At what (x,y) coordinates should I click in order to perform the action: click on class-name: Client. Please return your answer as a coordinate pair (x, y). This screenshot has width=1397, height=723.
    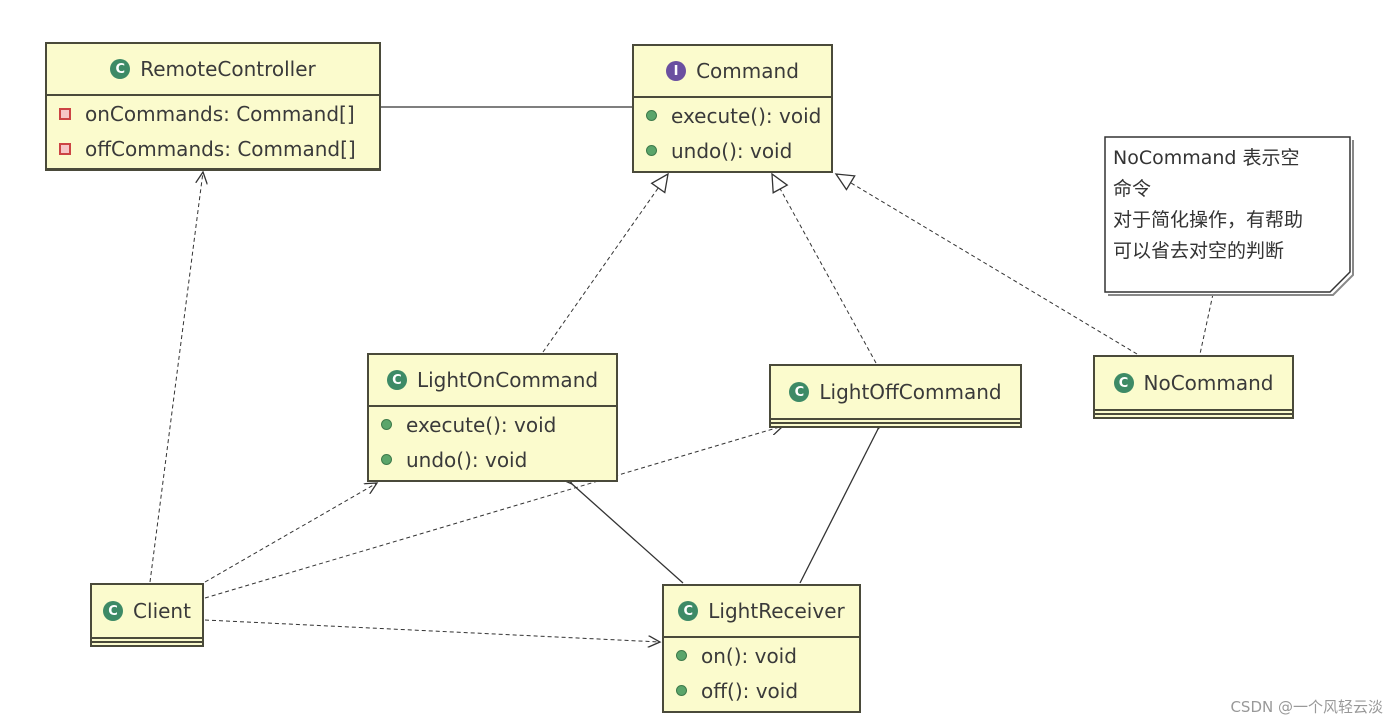
    Looking at the image, I should click on (162, 611).